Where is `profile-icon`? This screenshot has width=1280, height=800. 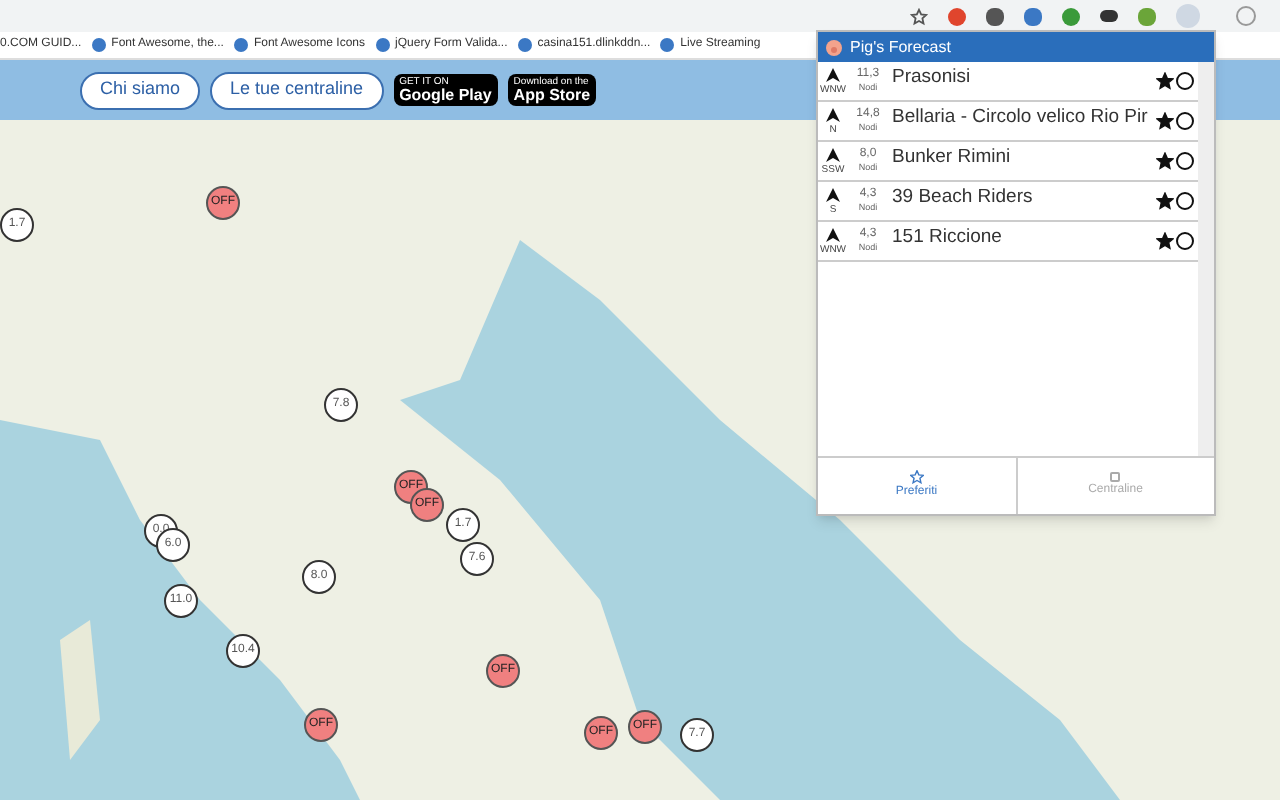
profile-icon is located at coordinates (1246, 16).